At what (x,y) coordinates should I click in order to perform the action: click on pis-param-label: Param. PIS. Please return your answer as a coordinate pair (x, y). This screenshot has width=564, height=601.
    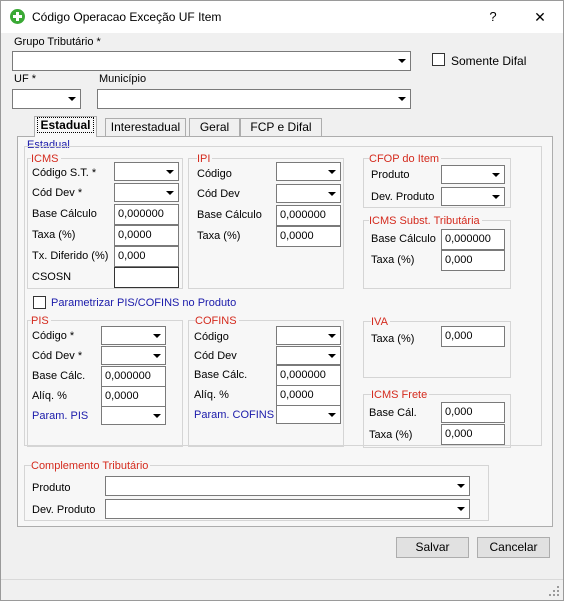
    Looking at the image, I should click on (60, 416).